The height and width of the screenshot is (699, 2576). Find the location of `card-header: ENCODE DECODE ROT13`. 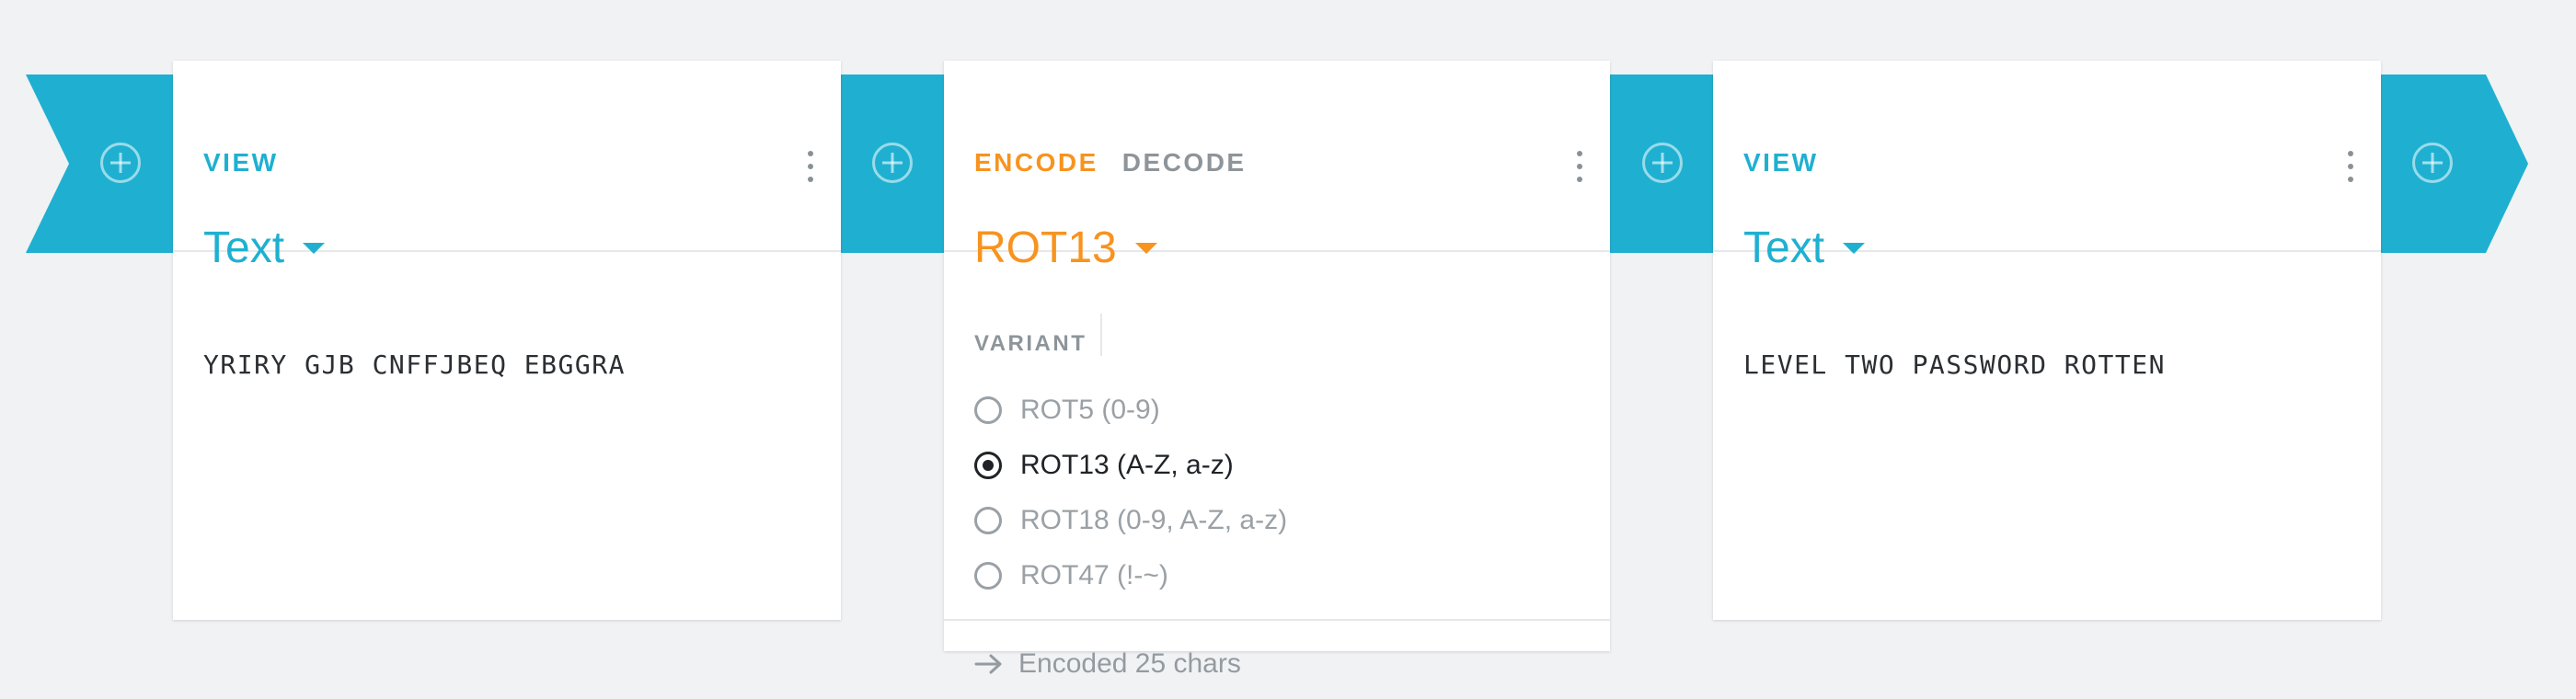

card-header: ENCODE DECODE ROT13 is located at coordinates (1277, 166).